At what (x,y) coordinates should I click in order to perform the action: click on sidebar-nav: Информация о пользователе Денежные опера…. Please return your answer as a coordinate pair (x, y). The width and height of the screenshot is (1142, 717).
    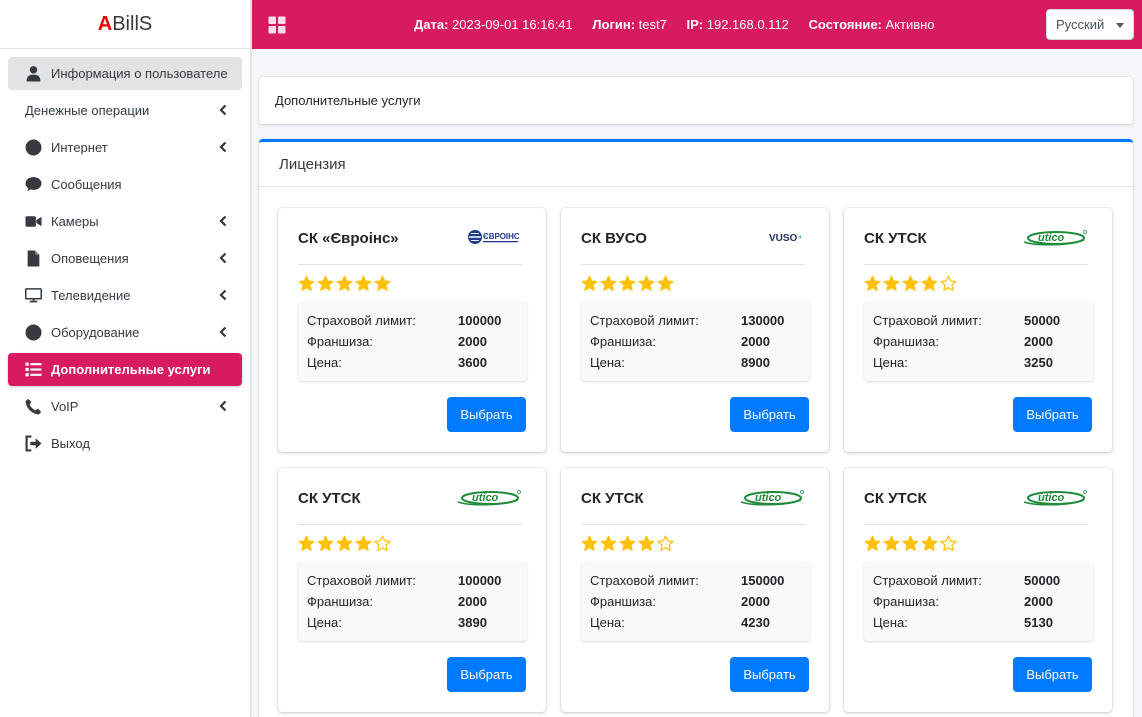
    Looking at the image, I should click on (125, 254).